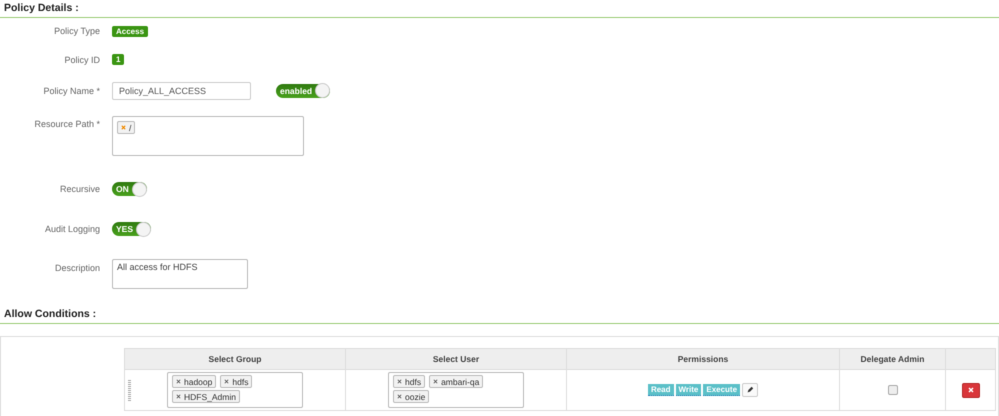 The height and width of the screenshot is (416, 999). Describe the element at coordinates (456, 381) in the screenshot. I see `user-tag: ambari-qa` at that location.